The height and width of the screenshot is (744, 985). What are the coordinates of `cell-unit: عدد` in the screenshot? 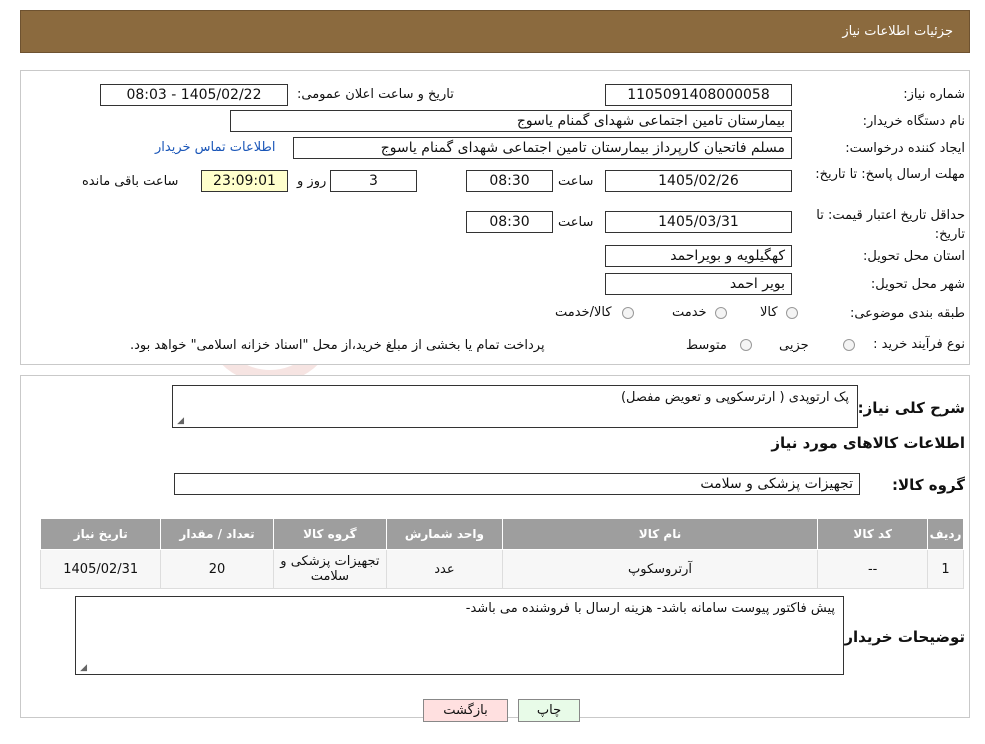 It's located at (444, 569).